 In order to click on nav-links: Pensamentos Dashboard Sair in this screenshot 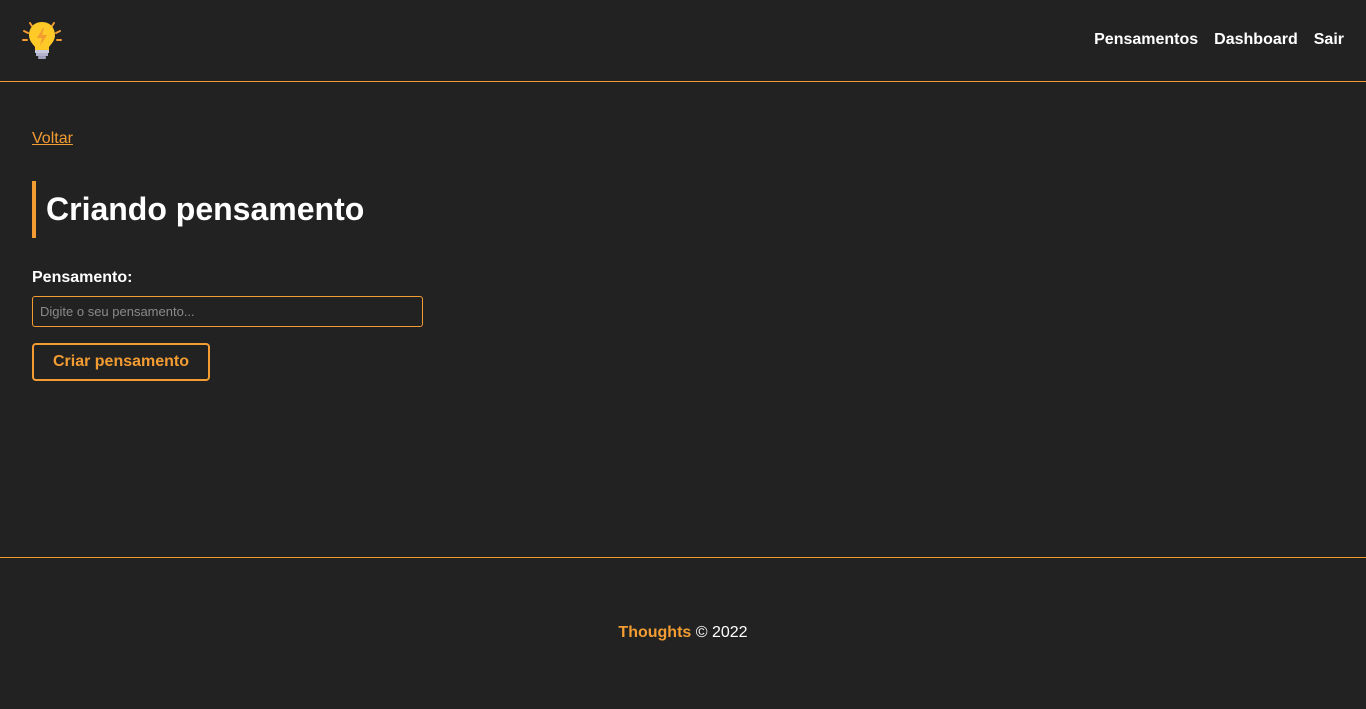, I will do `click(1219, 40)`.